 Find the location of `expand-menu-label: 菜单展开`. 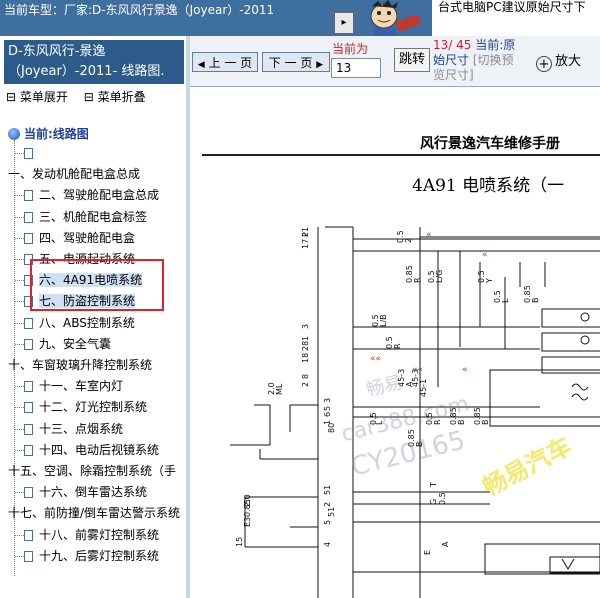

expand-menu-label: 菜单展开 is located at coordinates (43, 97).